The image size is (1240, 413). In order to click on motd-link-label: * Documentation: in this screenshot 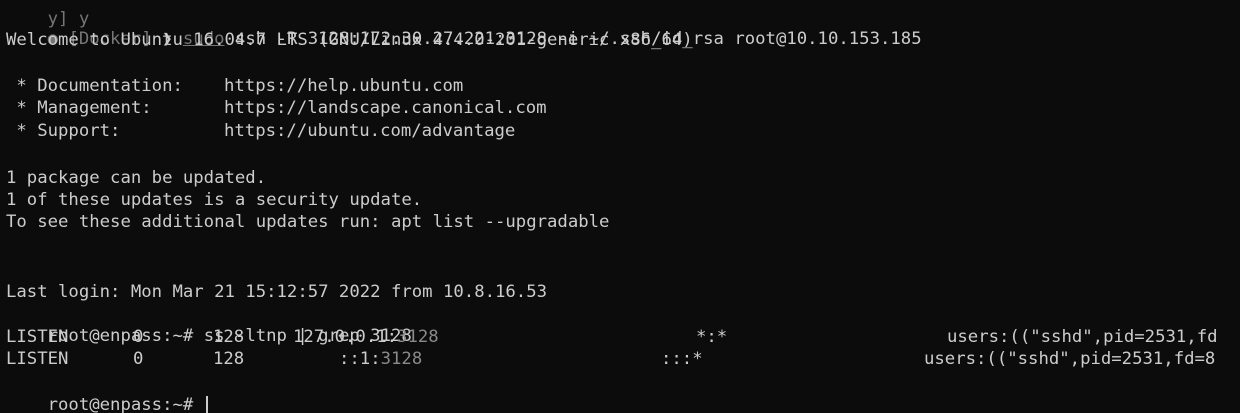, I will do `click(94, 86)`.